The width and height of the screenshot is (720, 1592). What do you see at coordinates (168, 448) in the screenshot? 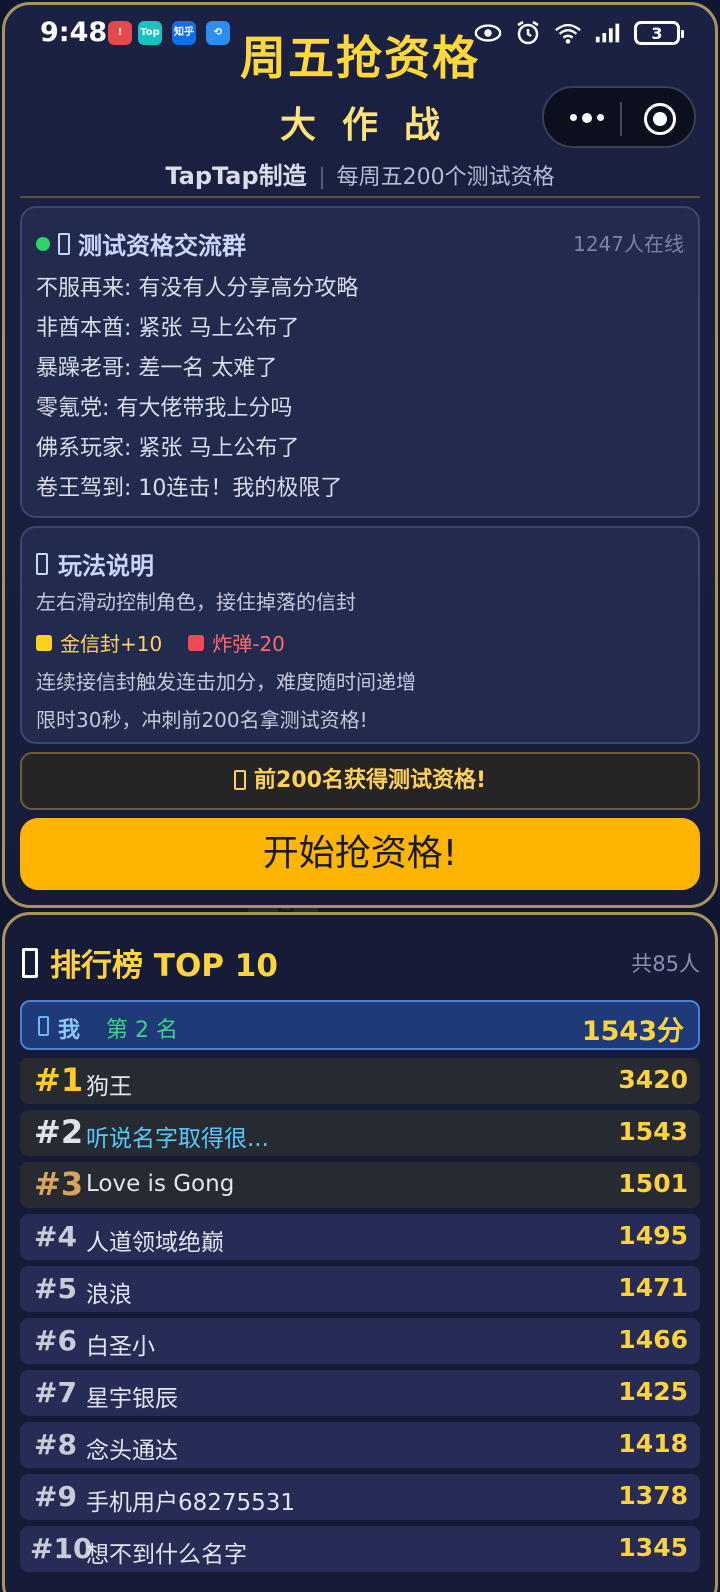
I see `chat-message: 佛系玩家: 紧张 马上公布了` at bounding box center [168, 448].